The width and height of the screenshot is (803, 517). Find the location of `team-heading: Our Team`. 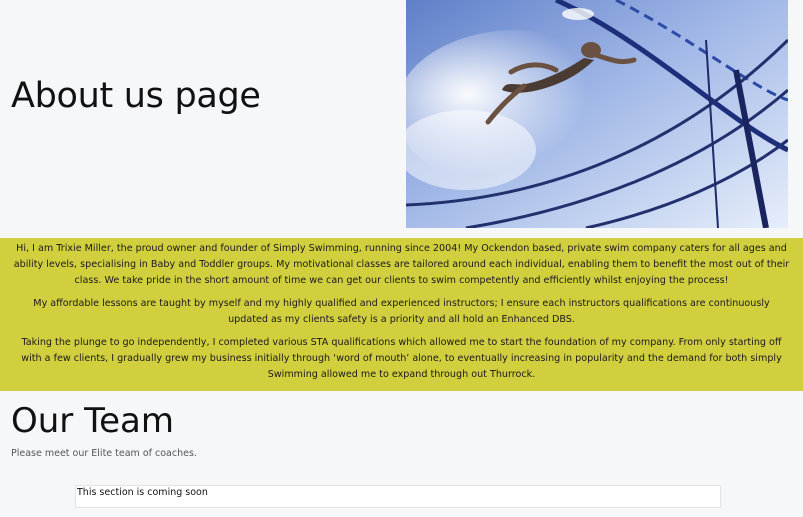

team-heading: Our Team is located at coordinates (92, 421).